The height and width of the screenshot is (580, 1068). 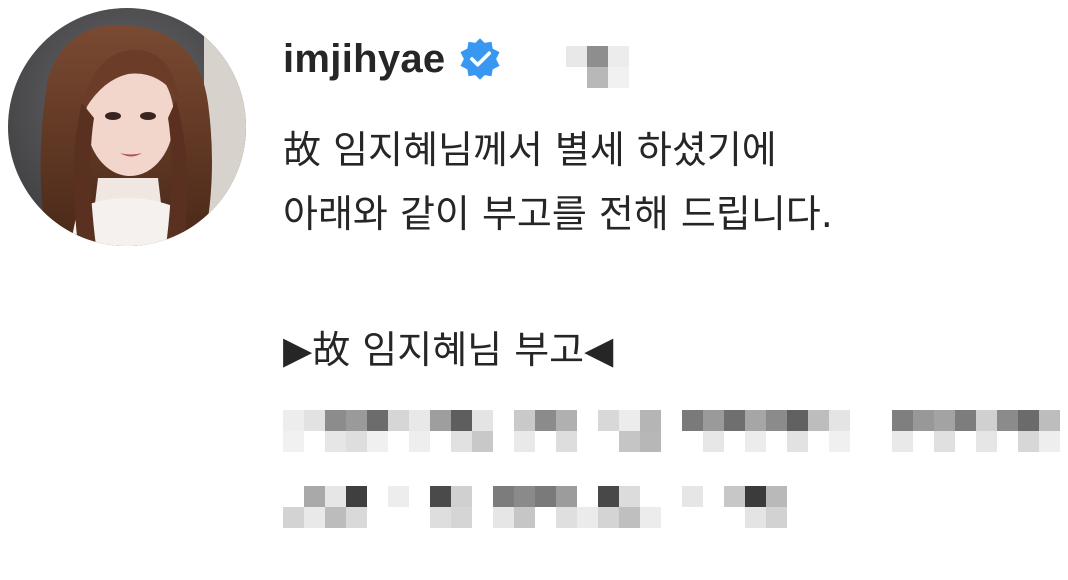 What do you see at coordinates (530, 150) in the screenshot?
I see `caption-line: 故 임지혜님께서 별세 하셨기에` at bounding box center [530, 150].